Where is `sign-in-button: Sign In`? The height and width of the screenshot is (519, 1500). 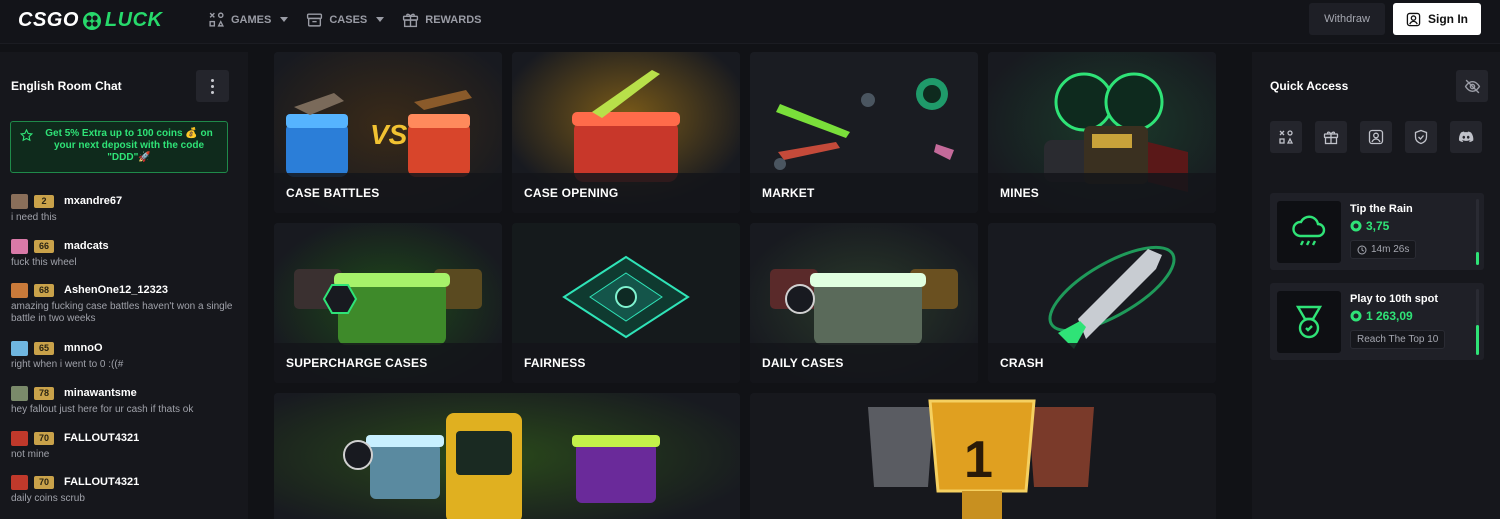 sign-in-button: Sign In is located at coordinates (1437, 19).